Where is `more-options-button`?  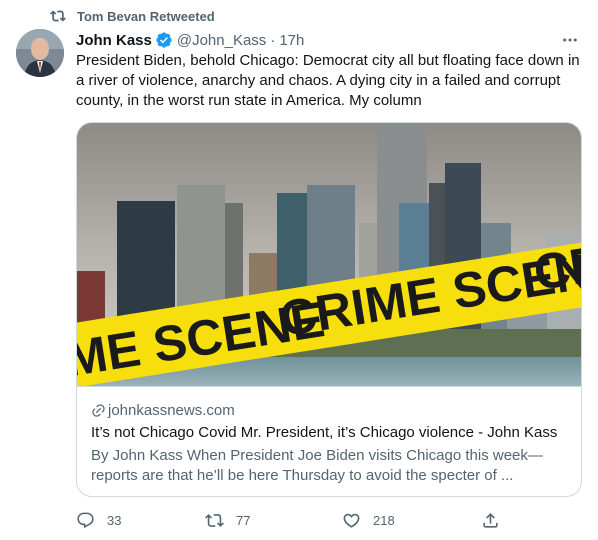
more-options-button is located at coordinates (570, 40).